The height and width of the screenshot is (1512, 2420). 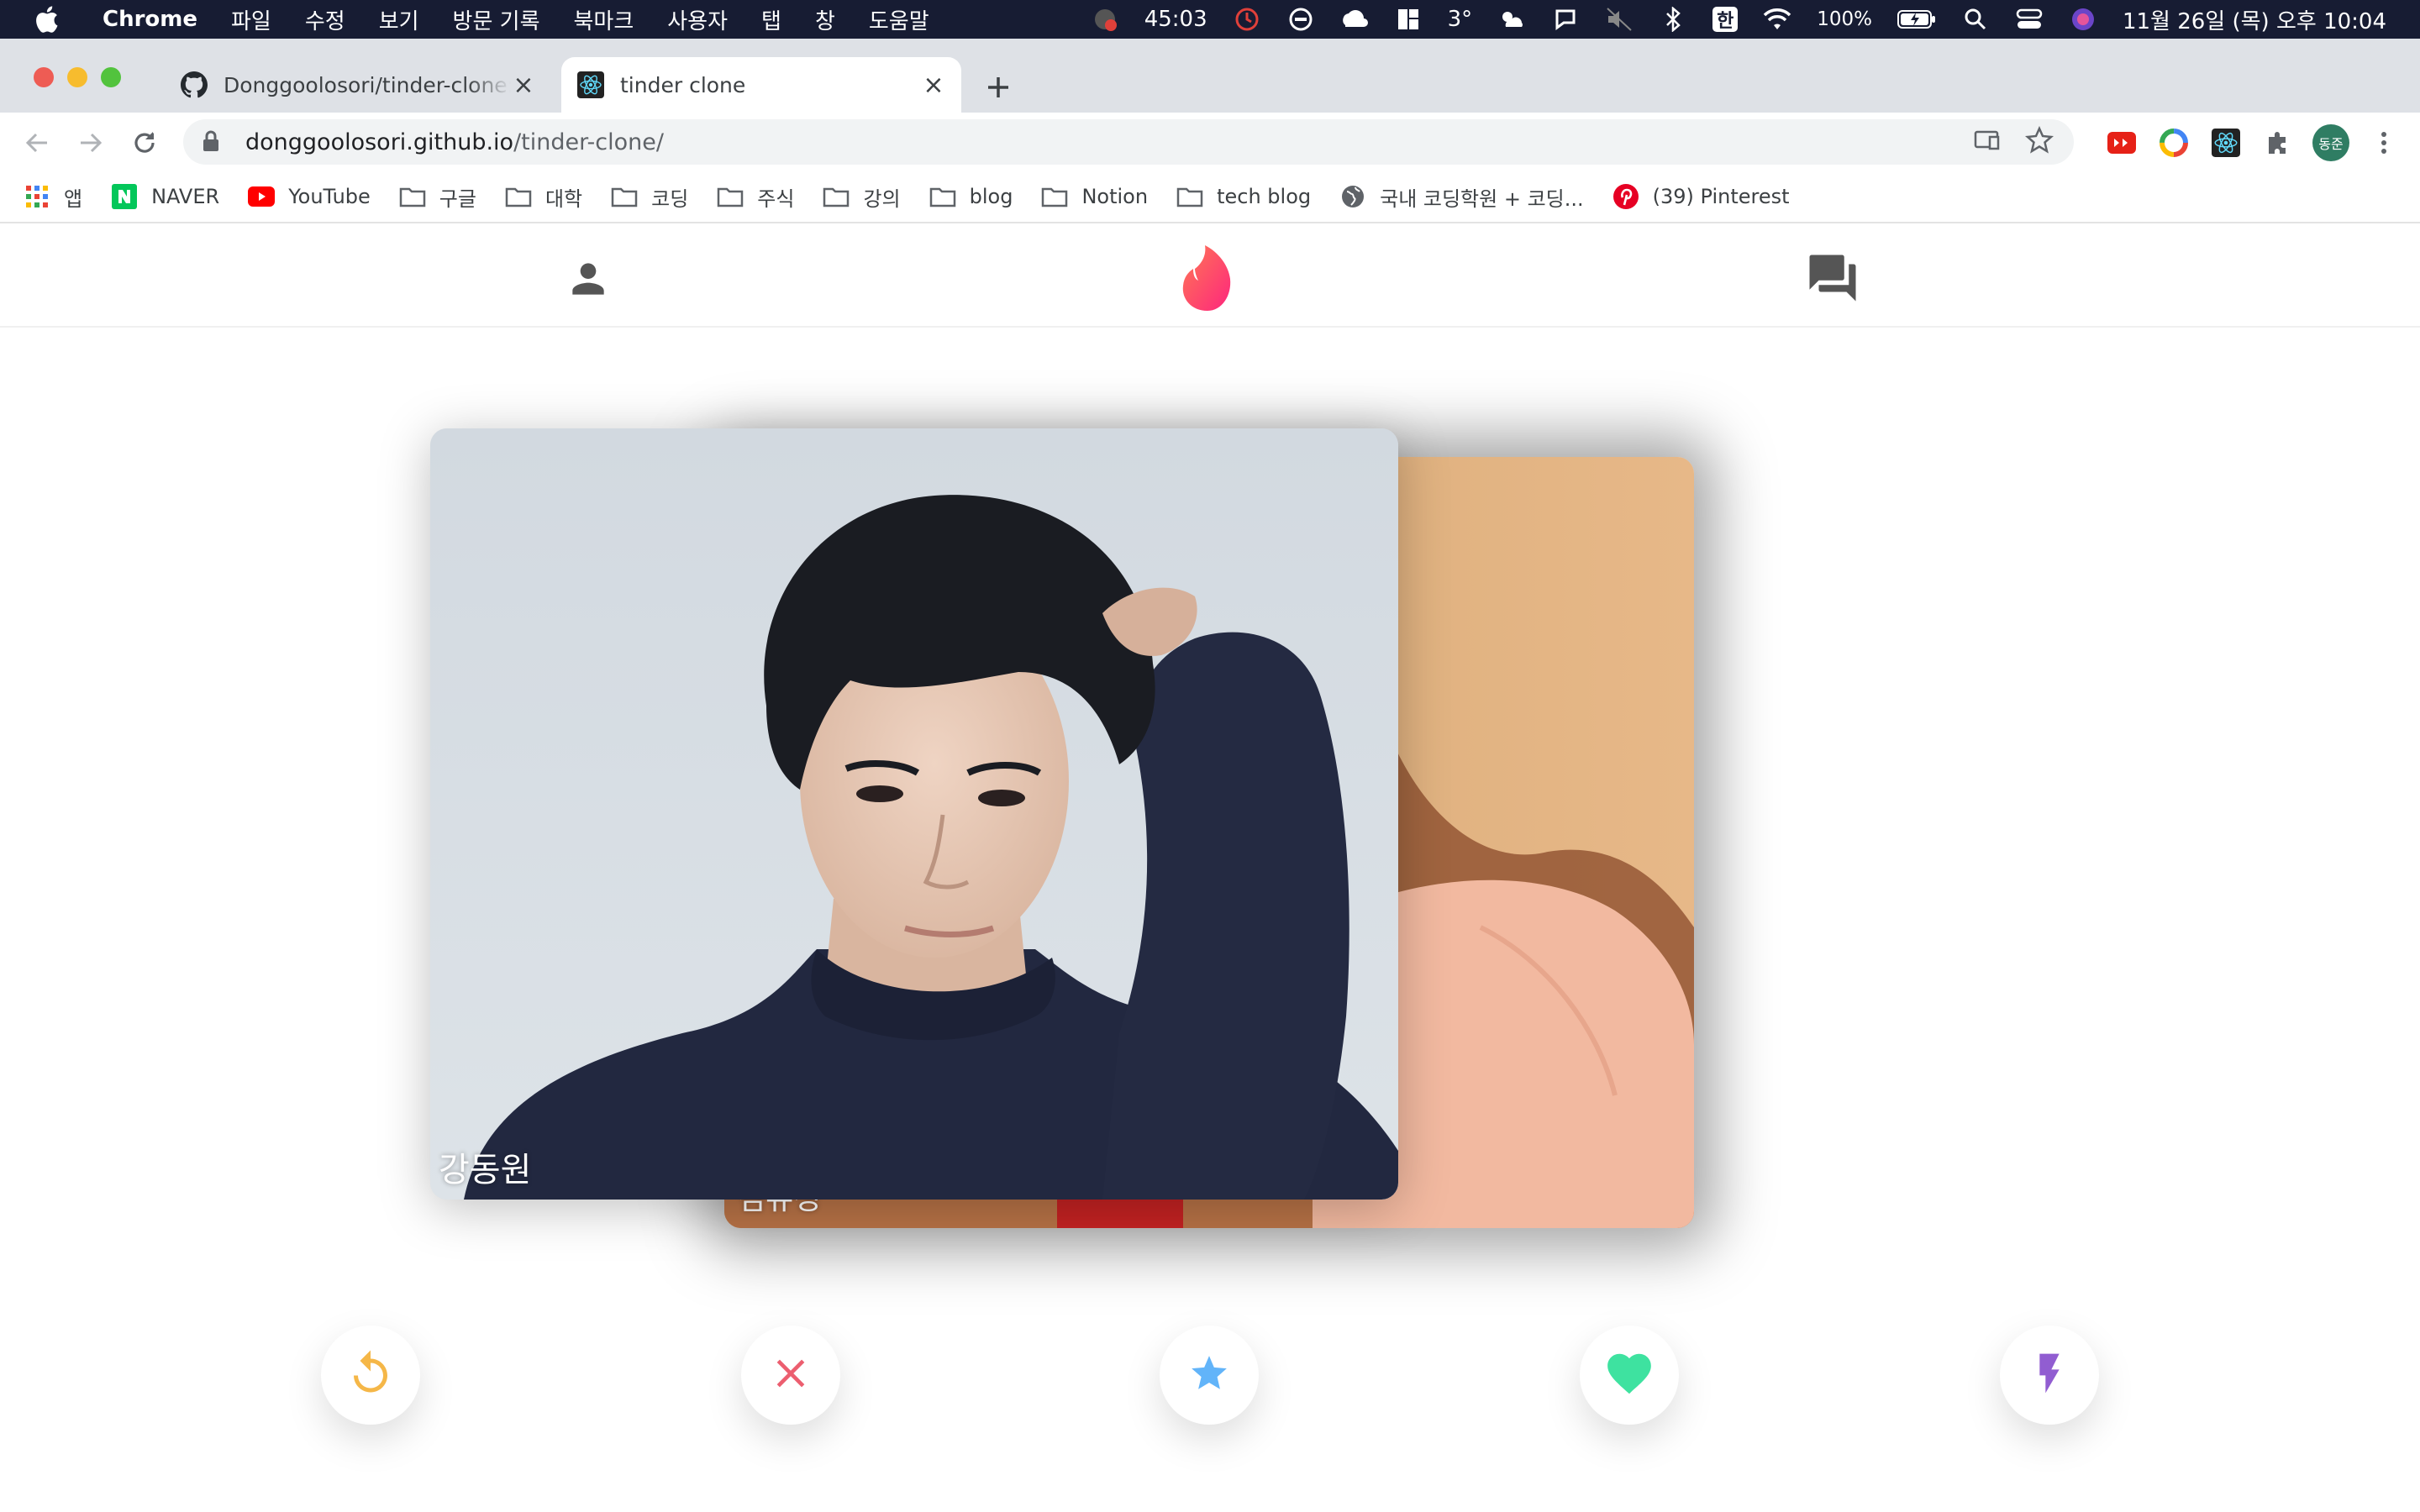 What do you see at coordinates (2226, 142) in the screenshot?
I see `react-devtools-icon` at bounding box center [2226, 142].